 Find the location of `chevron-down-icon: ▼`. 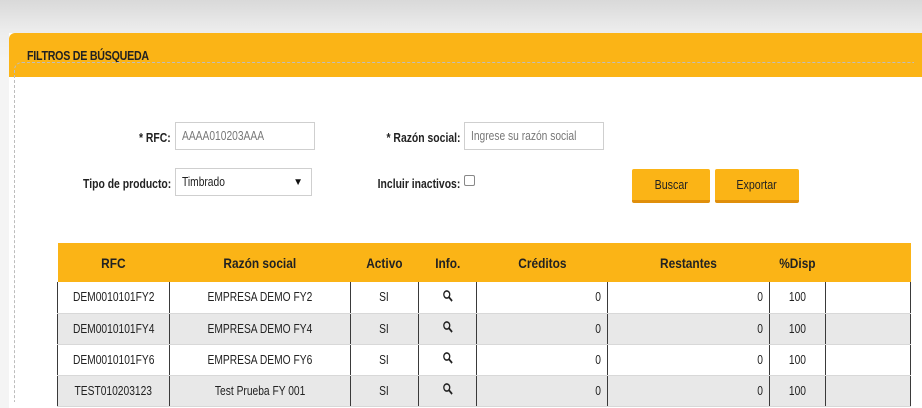

chevron-down-icon: ▼ is located at coordinates (298, 182).